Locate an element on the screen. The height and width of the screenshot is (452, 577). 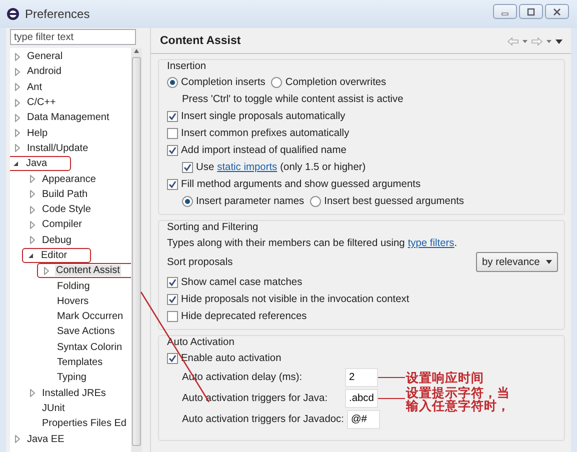
tree-item: Data Management is located at coordinates (68, 118).